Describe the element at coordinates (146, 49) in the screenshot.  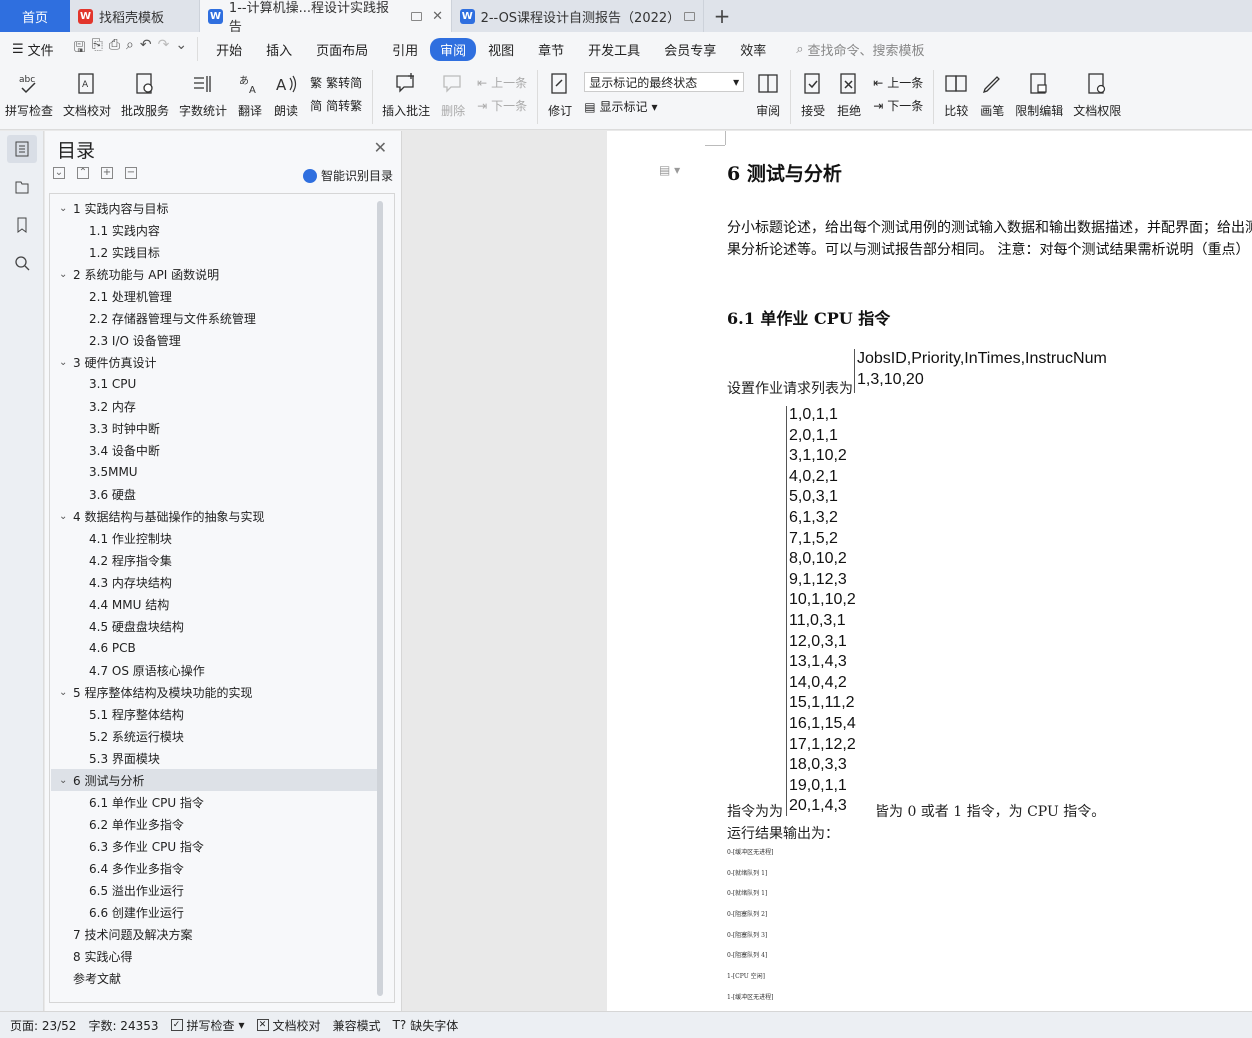
I see `undo-icon: ↶` at that location.